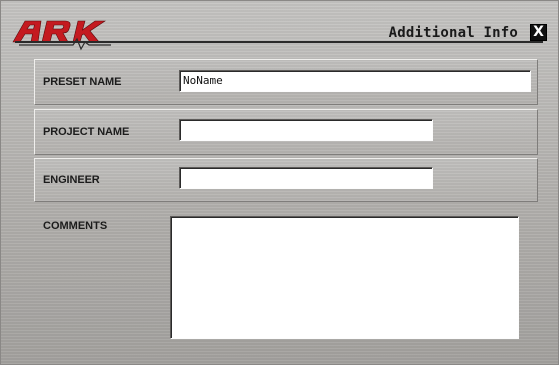 This screenshot has height=365, width=559. Describe the element at coordinates (538, 32) in the screenshot. I see `close-button: X` at that location.